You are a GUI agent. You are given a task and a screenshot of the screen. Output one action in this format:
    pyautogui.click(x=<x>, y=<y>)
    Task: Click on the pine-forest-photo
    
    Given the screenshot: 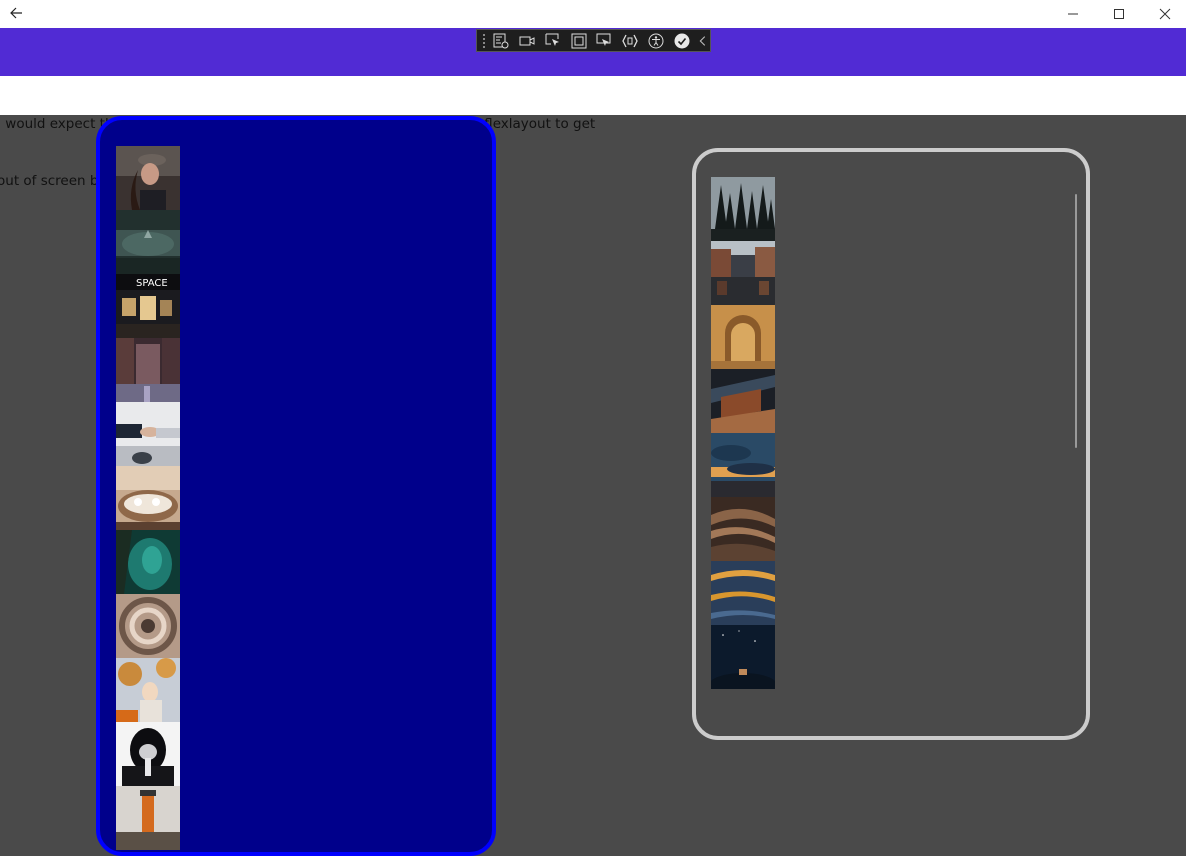 What is the action you would take?
    pyautogui.click(x=743, y=209)
    